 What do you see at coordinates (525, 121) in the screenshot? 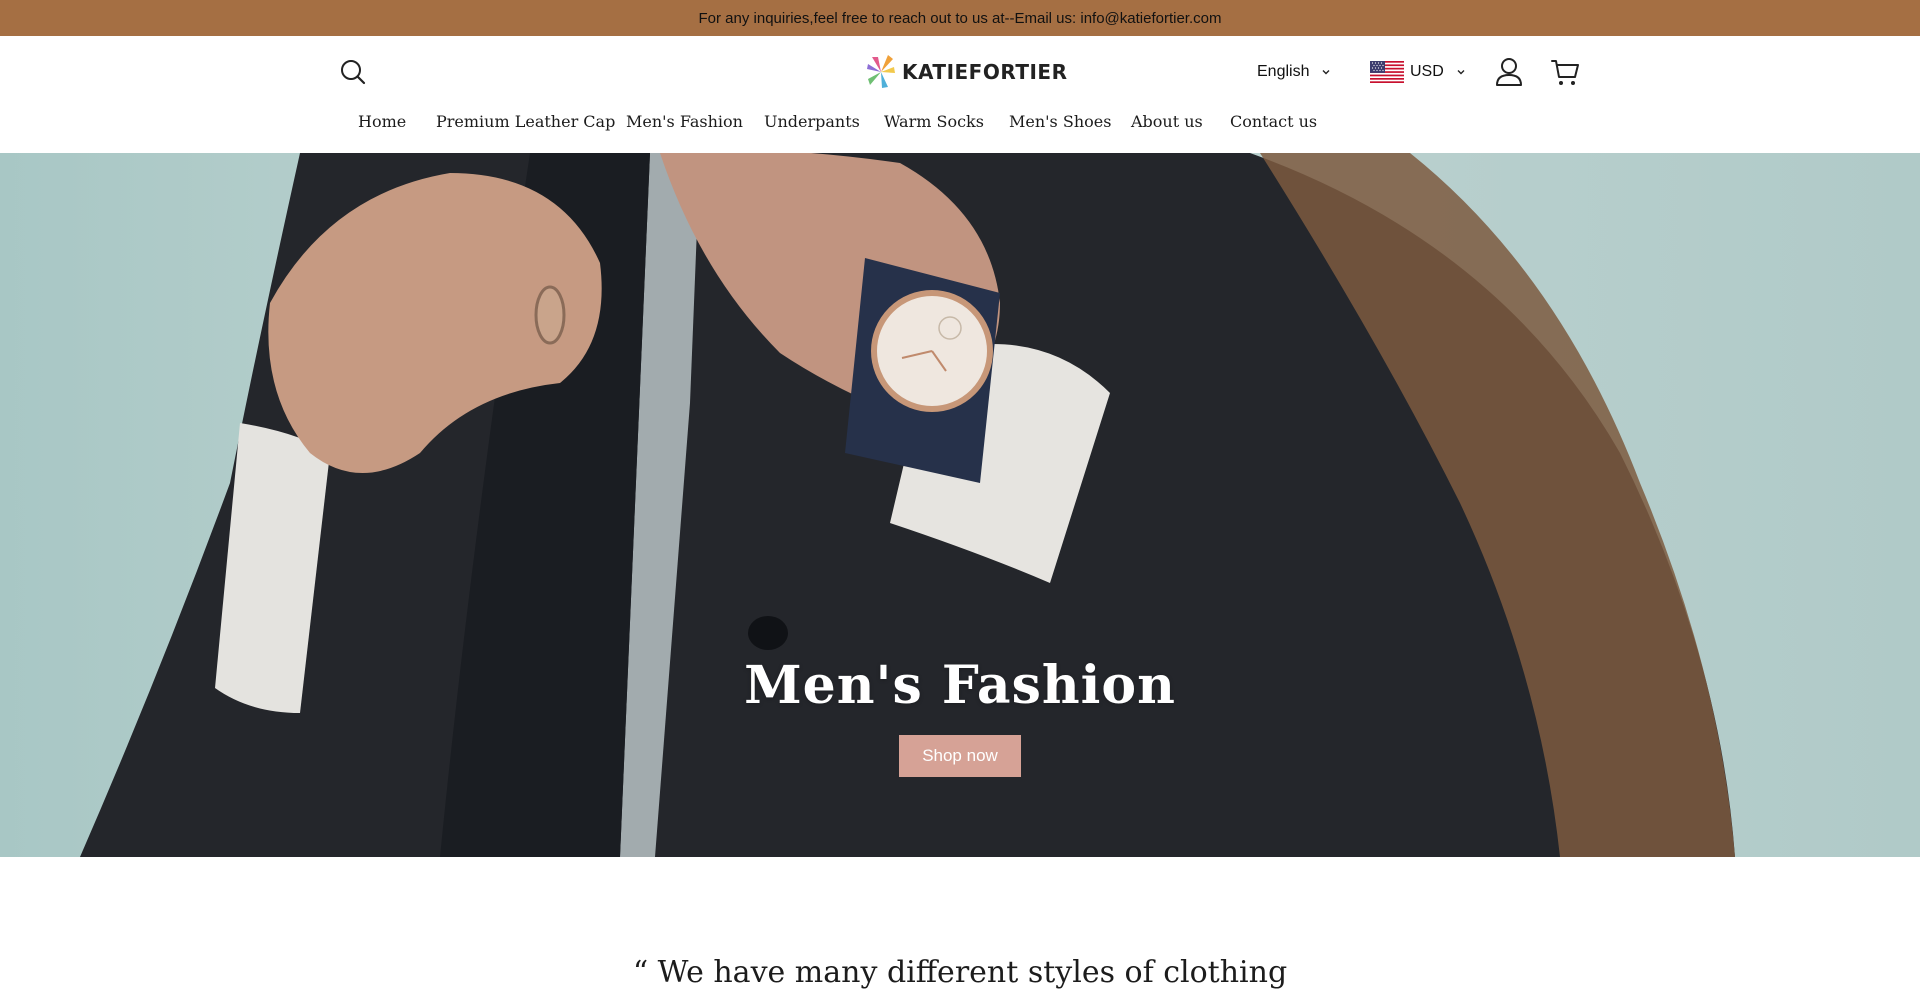
I see `nav-item-premium-leather-cap: Premium Leather Cap` at bounding box center [525, 121].